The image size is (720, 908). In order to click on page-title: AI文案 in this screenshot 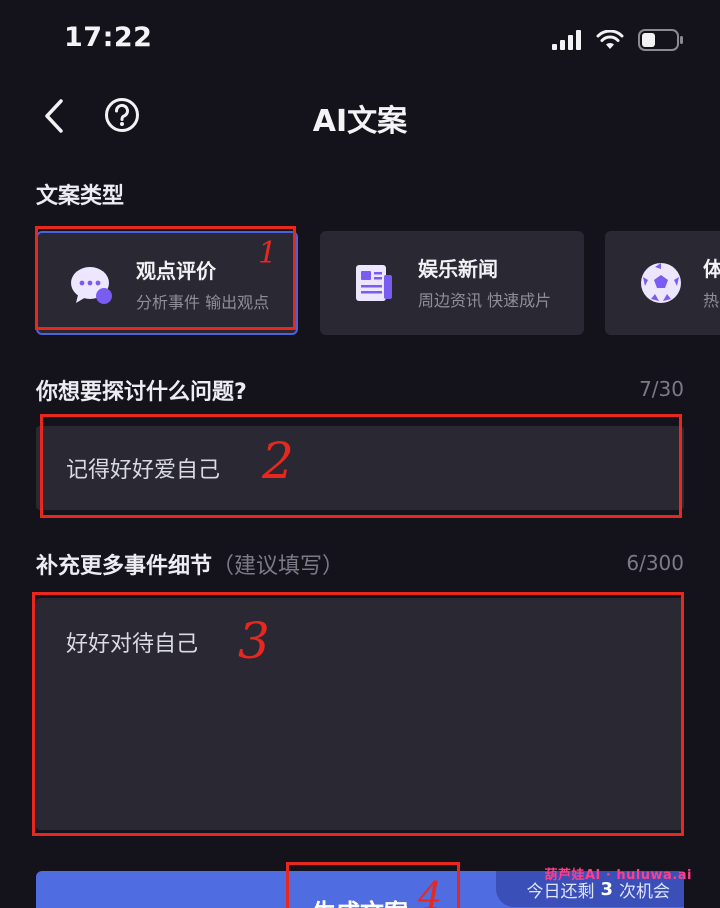, I will do `click(360, 121)`.